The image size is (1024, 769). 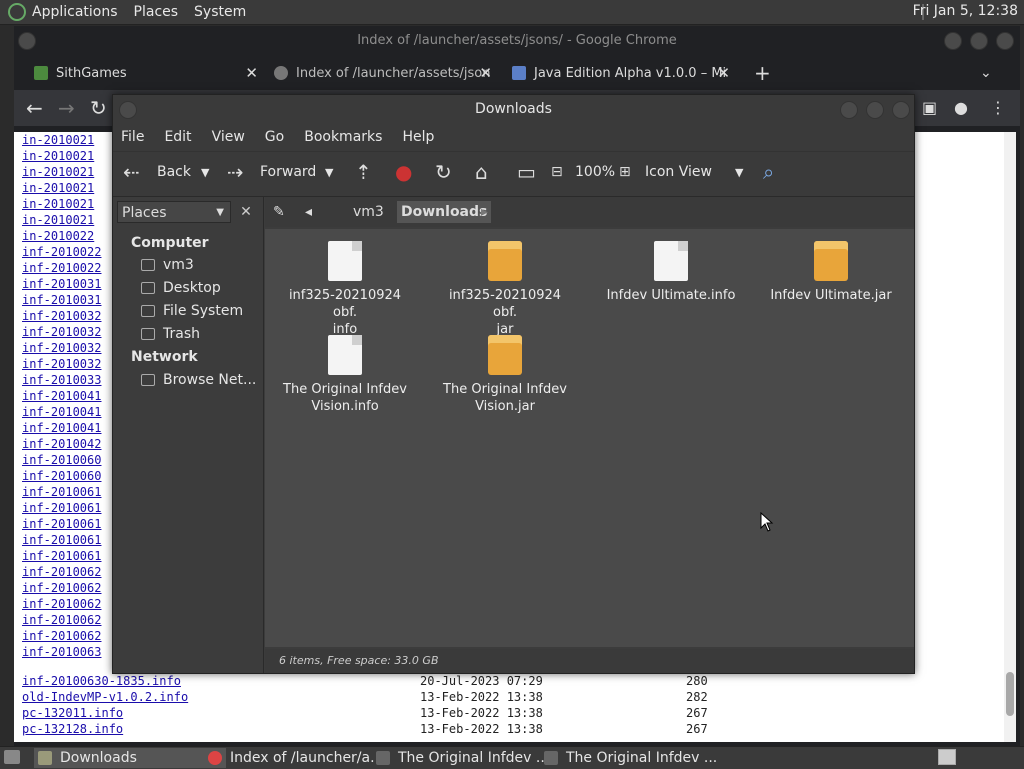 What do you see at coordinates (34, 108) in the screenshot?
I see `back-arrow-icon: ←` at bounding box center [34, 108].